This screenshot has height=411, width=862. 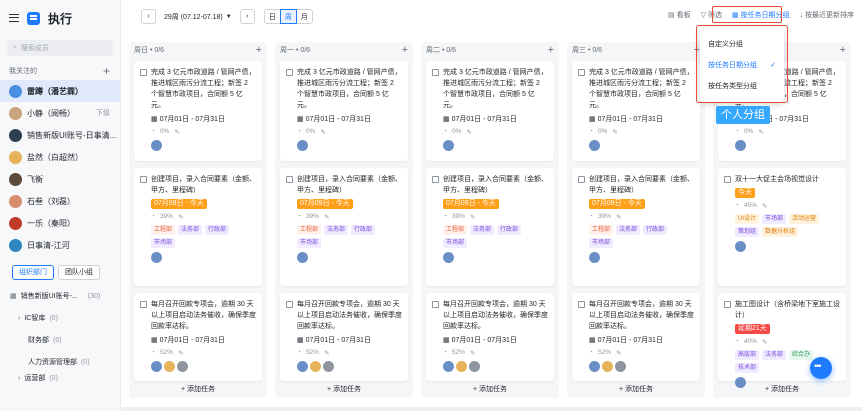 I want to click on prev-week-button: ‹, so click(x=148, y=16).